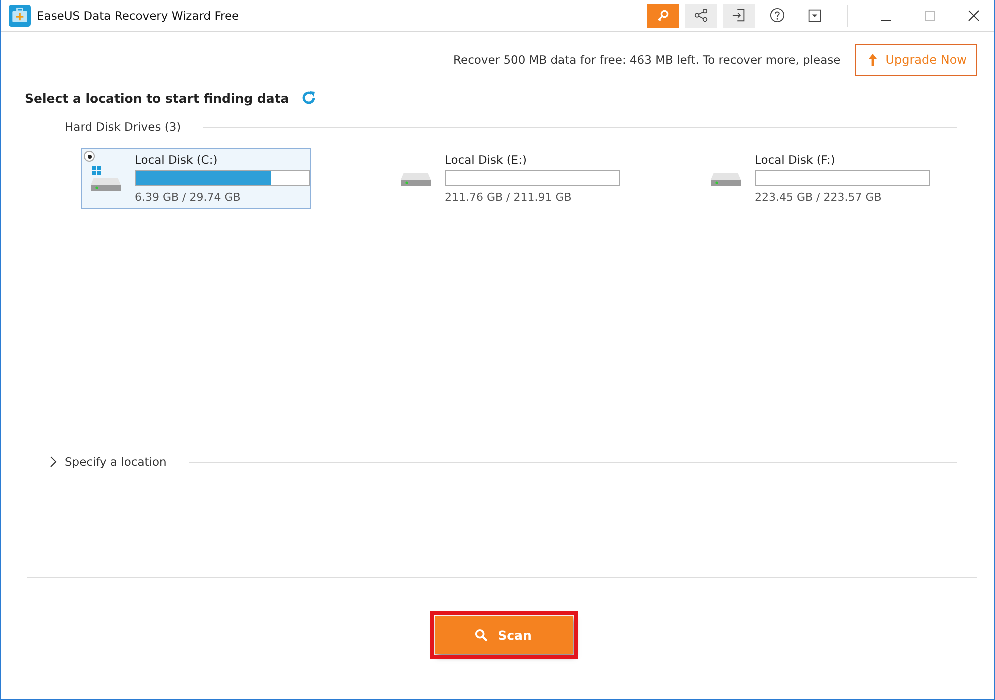 This screenshot has width=995, height=700. Describe the element at coordinates (873, 60) in the screenshot. I see `up-arrow-icon` at that location.